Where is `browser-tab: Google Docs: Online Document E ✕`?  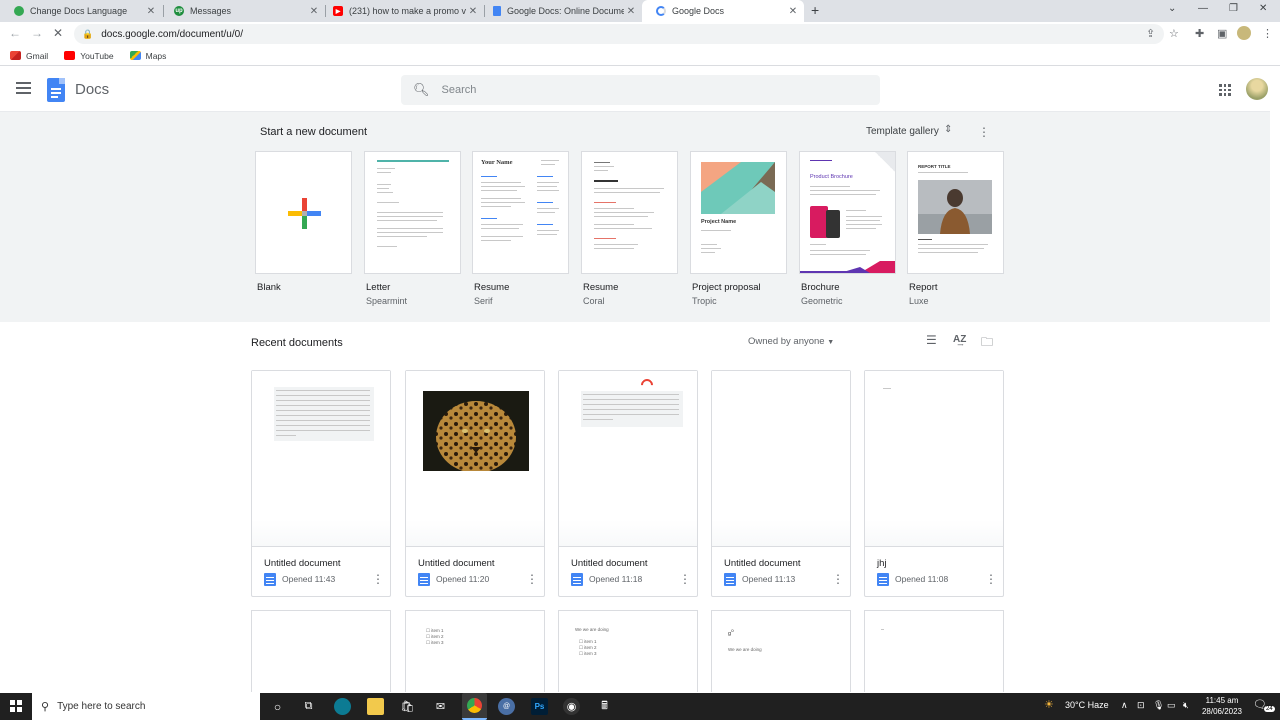
browser-tab: Google Docs: Online Document E ✕ is located at coordinates (560, 11).